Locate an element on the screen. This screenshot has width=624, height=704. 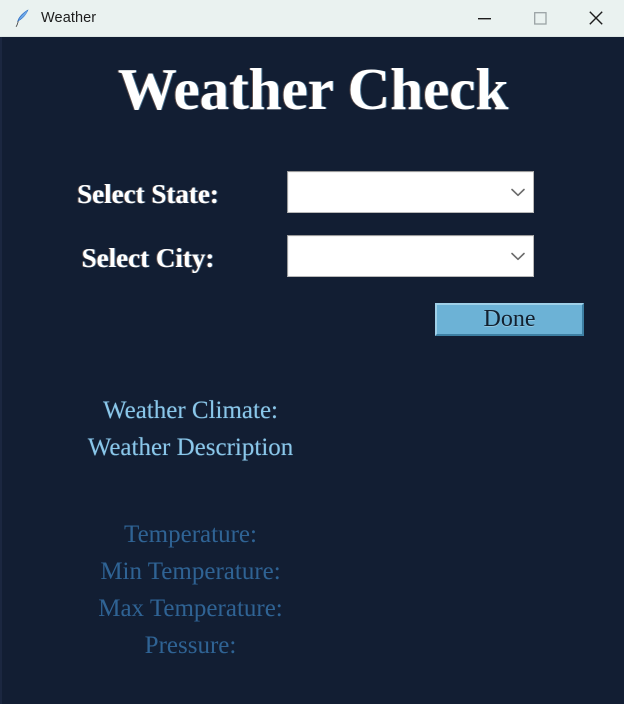
temperature-label: Temperature: is located at coordinates (190, 534).